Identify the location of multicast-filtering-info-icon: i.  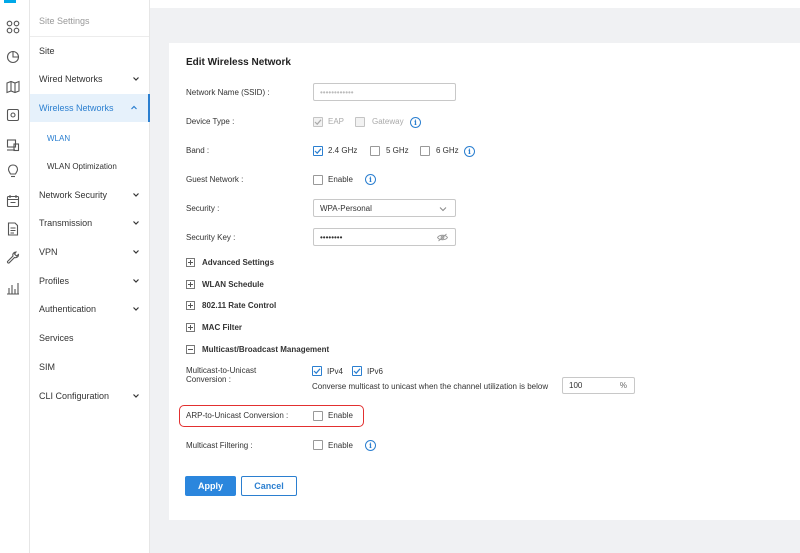
(370, 445).